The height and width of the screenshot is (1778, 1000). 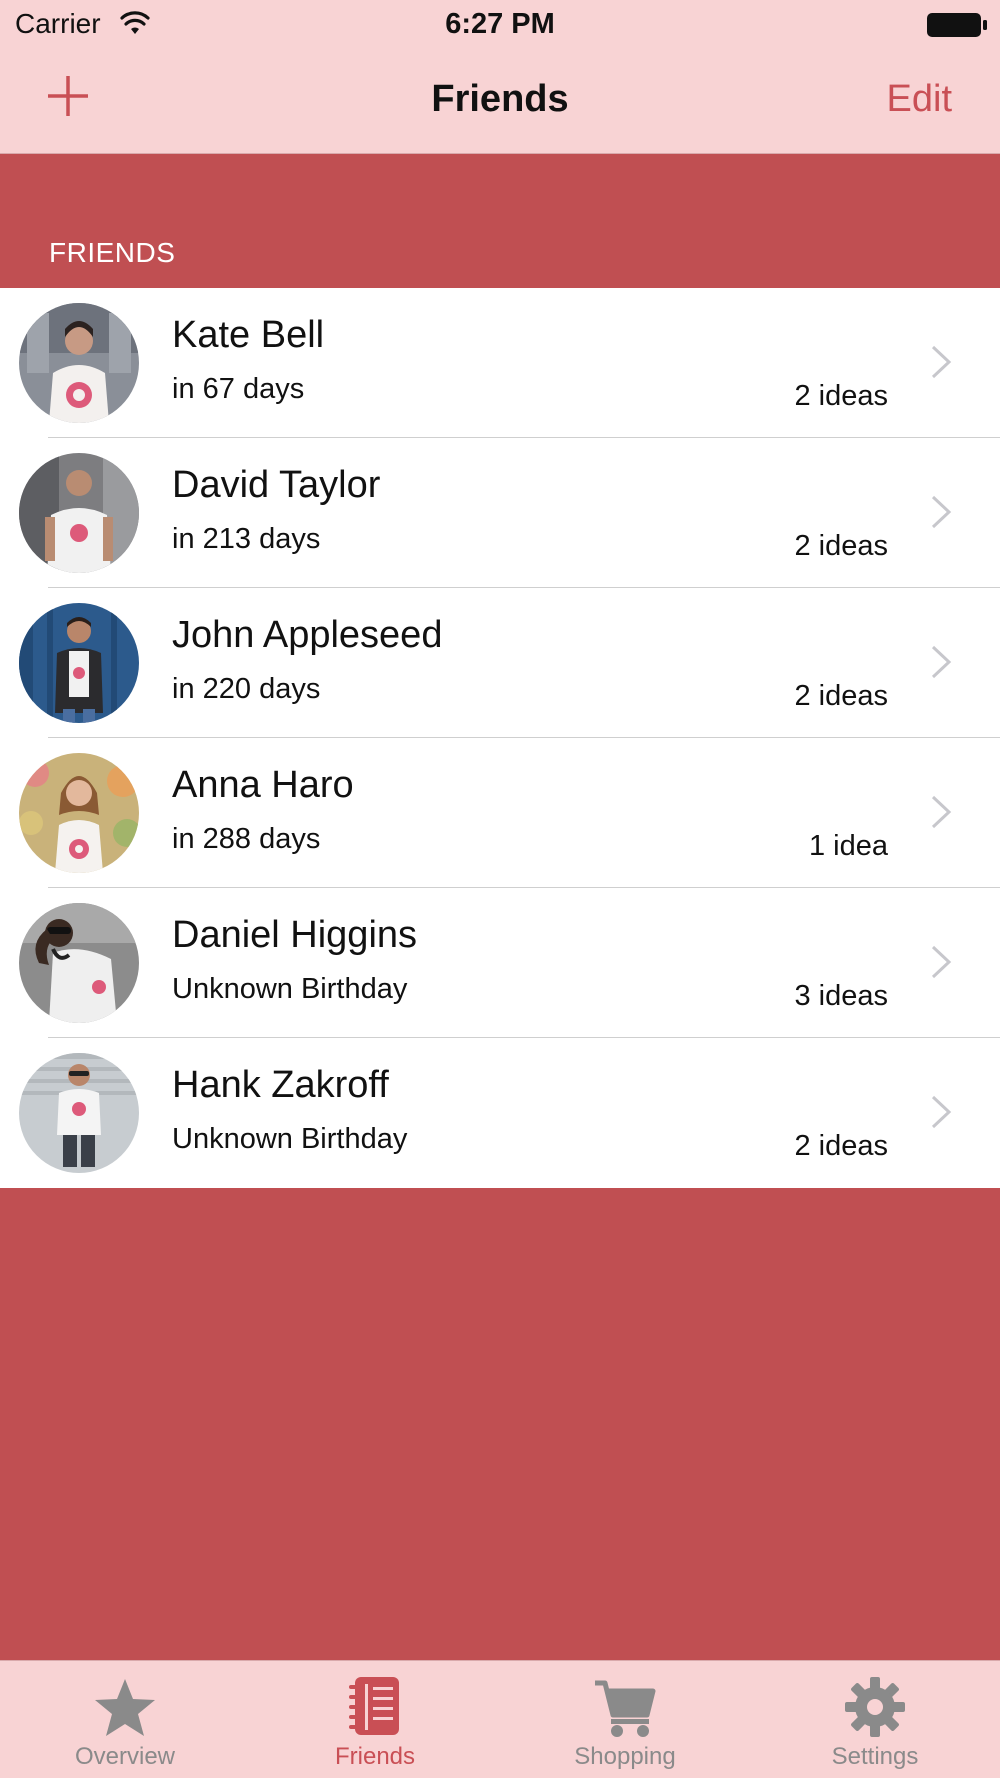 I want to click on tab-friends: Friends, so click(x=375, y=1719).